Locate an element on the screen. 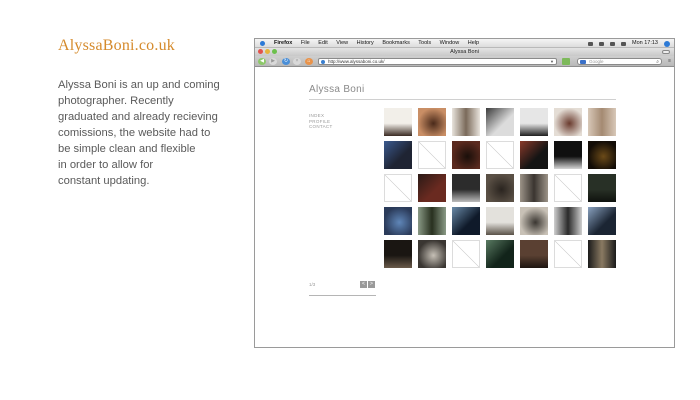 The image size is (700, 400). brand-heading: AlyssaBoni.co.uk is located at coordinates (116, 45).